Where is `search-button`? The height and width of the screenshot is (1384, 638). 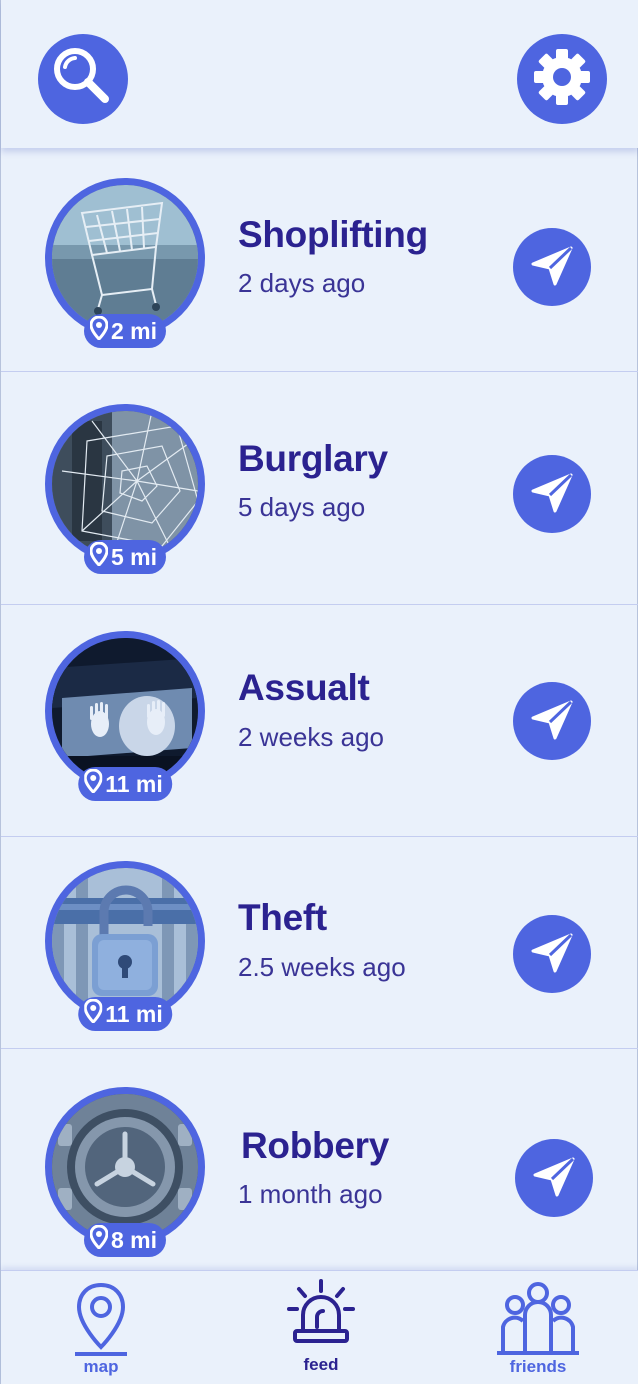
search-button is located at coordinates (83, 79).